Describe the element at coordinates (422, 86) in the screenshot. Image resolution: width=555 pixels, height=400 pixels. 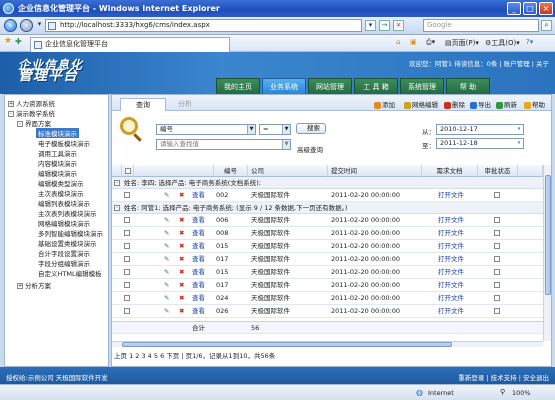
I see `nav-tab-system: 系统管理` at that location.